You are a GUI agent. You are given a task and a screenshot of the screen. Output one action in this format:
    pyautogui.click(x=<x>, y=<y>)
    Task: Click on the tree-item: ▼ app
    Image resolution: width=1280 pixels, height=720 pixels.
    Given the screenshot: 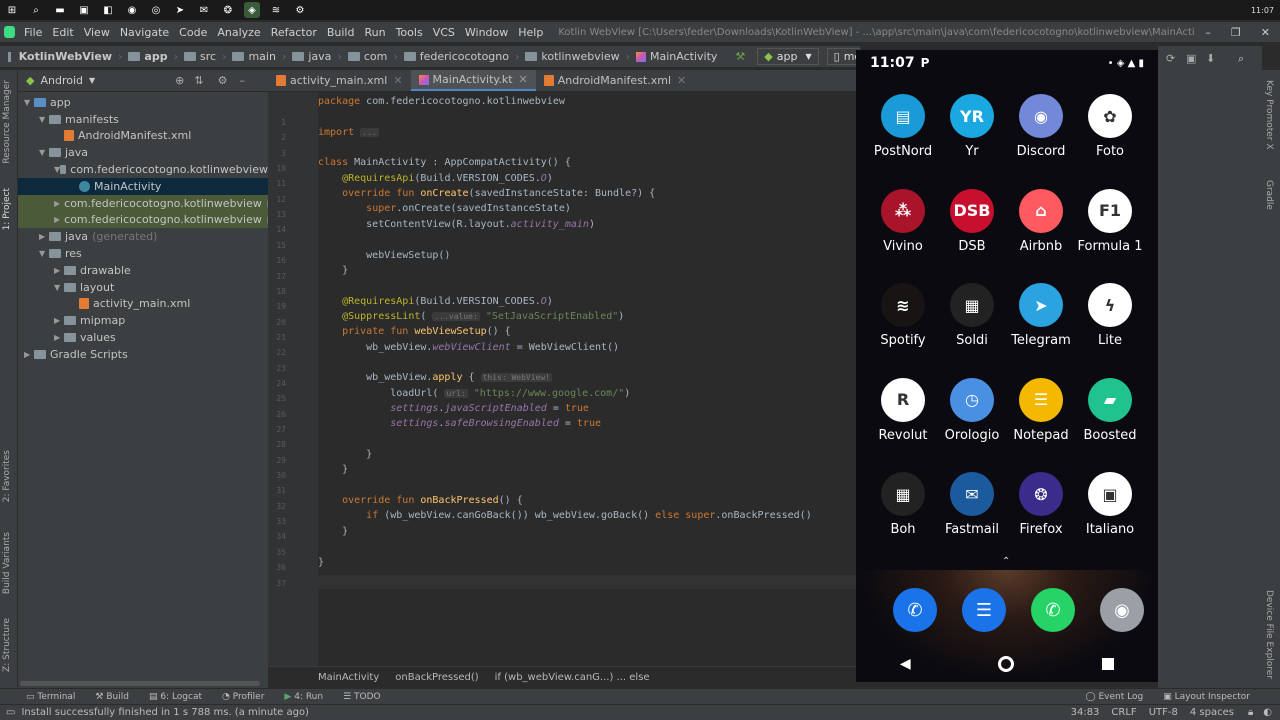 What is the action you would take?
    pyautogui.click(x=143, y=102)
    